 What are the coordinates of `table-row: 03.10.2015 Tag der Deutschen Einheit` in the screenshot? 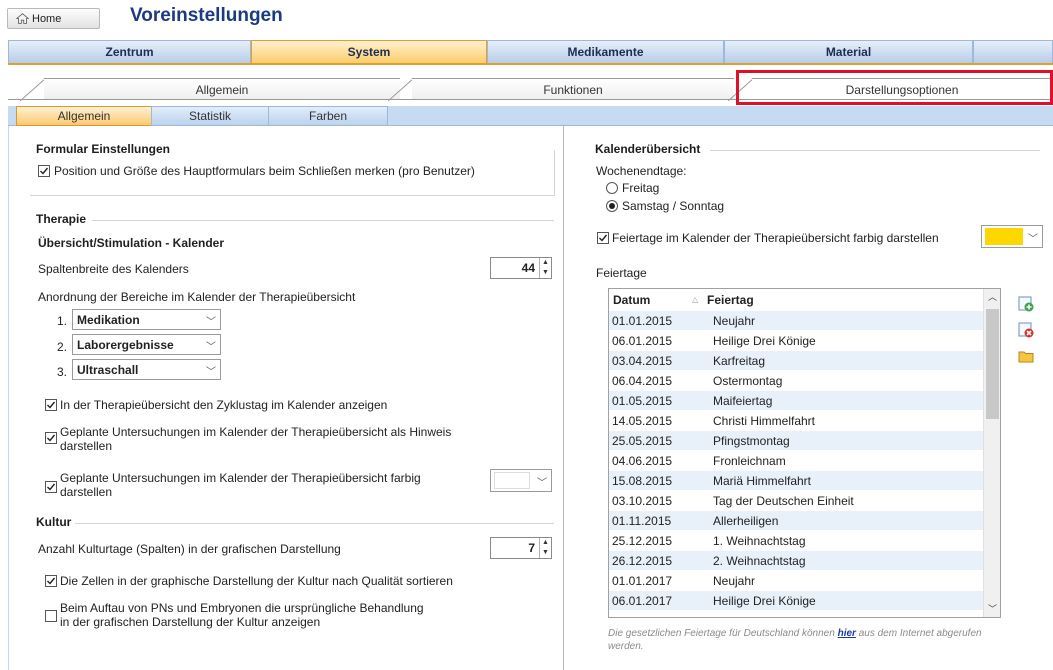 It's located at (797, 500).